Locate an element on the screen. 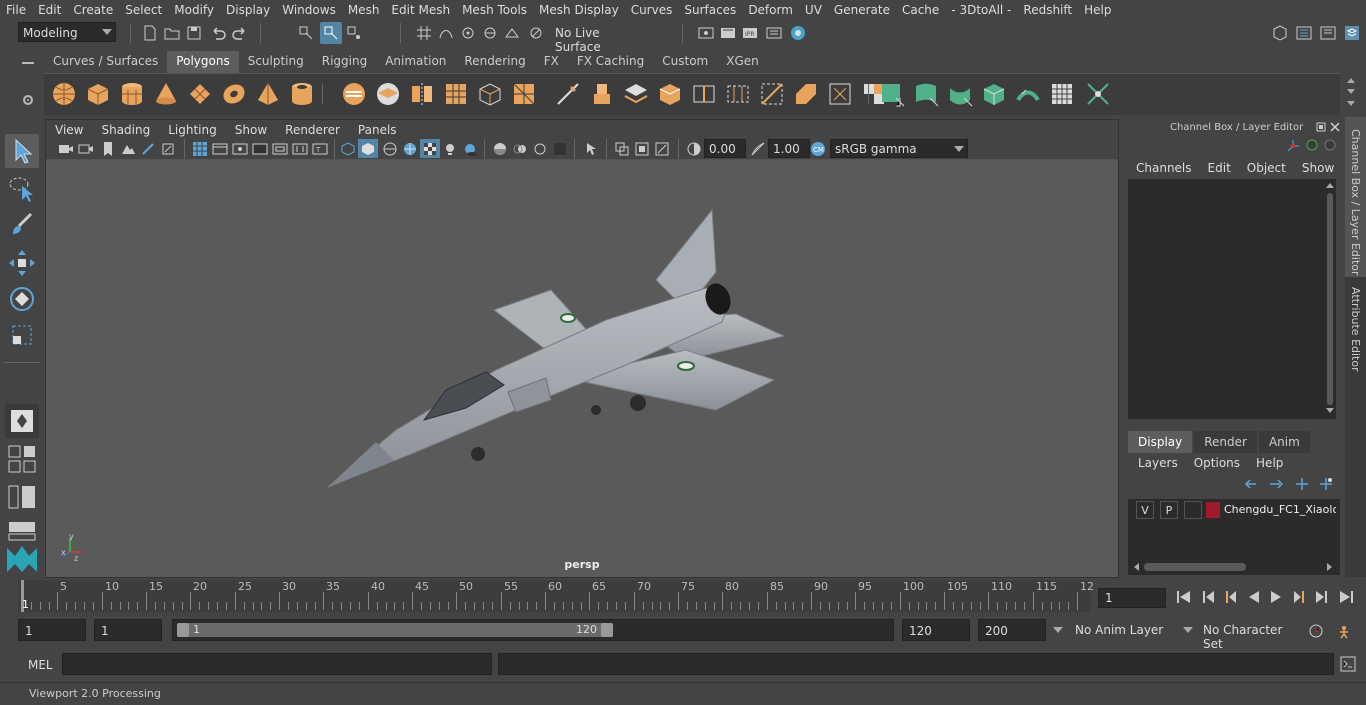 The width and height of the screenshot is (1366, 705). modeling-toolkit-icon is located at coordinates (1280, 33).